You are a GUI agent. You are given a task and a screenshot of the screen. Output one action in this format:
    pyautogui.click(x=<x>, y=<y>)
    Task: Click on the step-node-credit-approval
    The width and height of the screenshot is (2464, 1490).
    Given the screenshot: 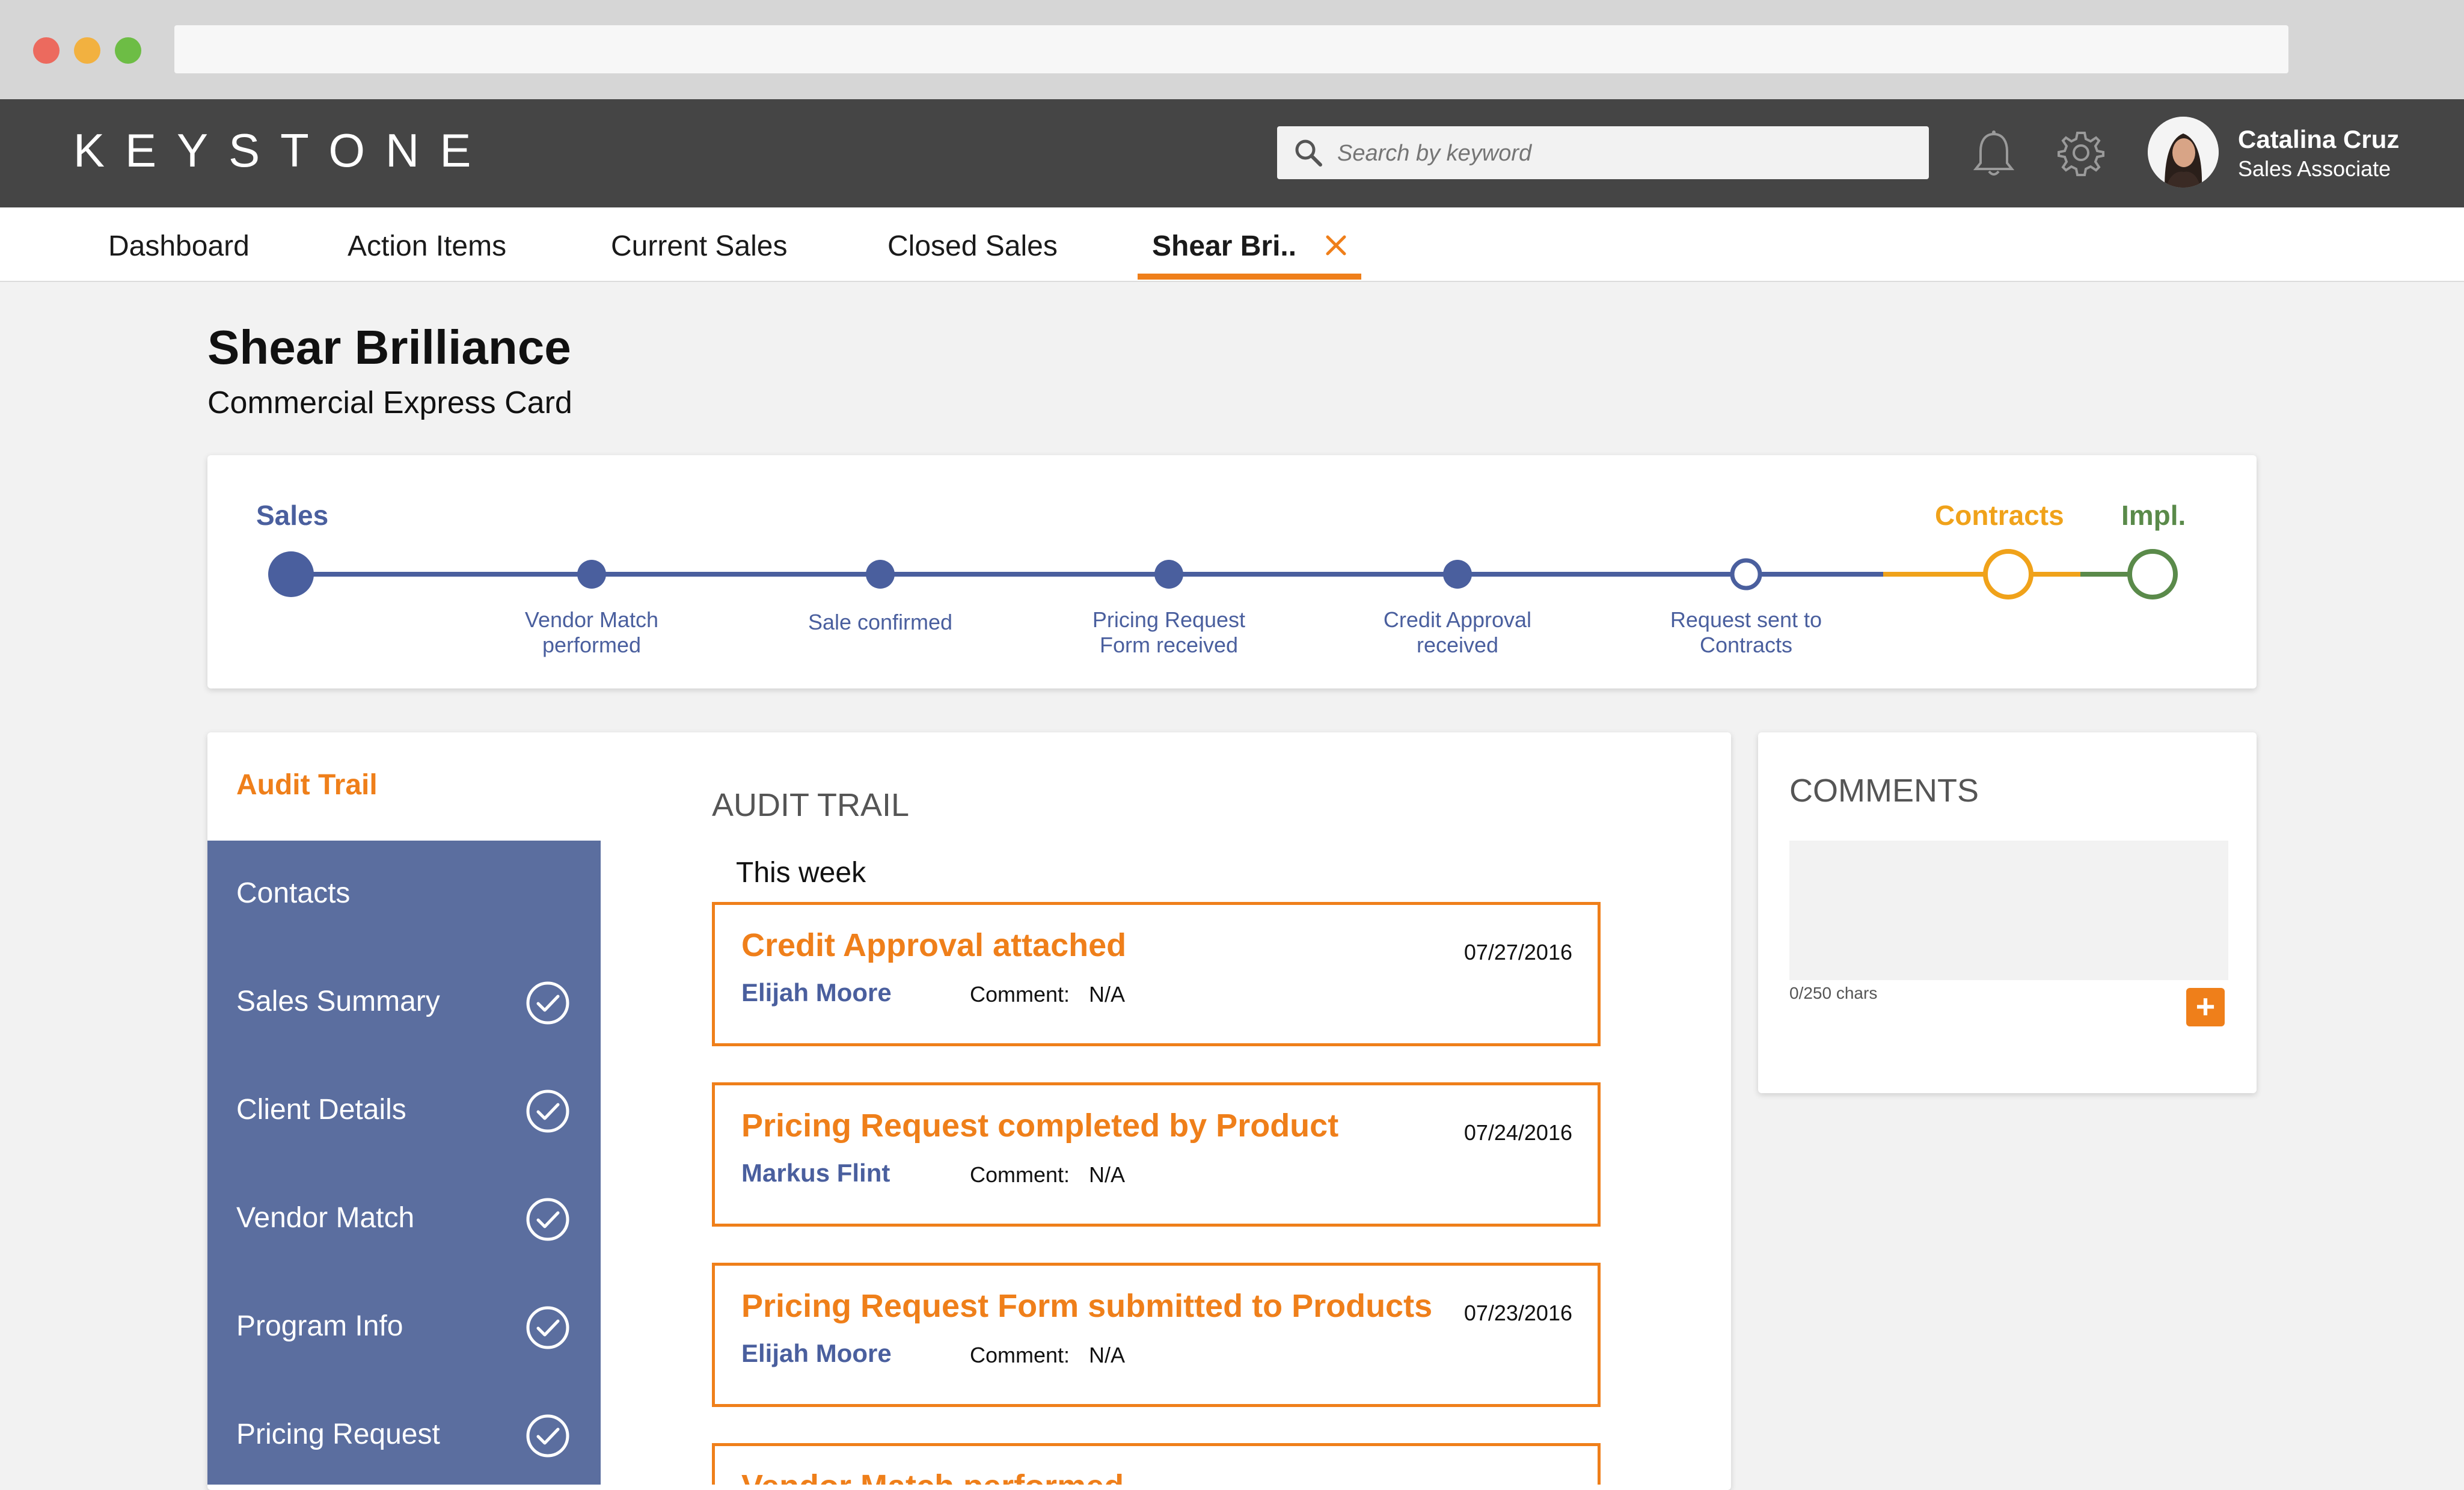 What is the action you would take?
    pyautogui.click(x=1457, y=574)
    